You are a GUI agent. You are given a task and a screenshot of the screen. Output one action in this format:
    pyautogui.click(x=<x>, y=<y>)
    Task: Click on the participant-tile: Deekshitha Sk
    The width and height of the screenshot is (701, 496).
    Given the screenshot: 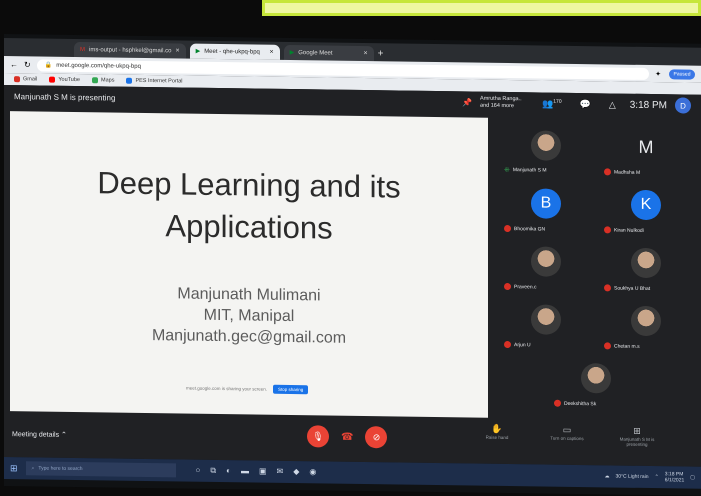 What is the action you would take?
    pyautogui.click(x=596, y=380)
    